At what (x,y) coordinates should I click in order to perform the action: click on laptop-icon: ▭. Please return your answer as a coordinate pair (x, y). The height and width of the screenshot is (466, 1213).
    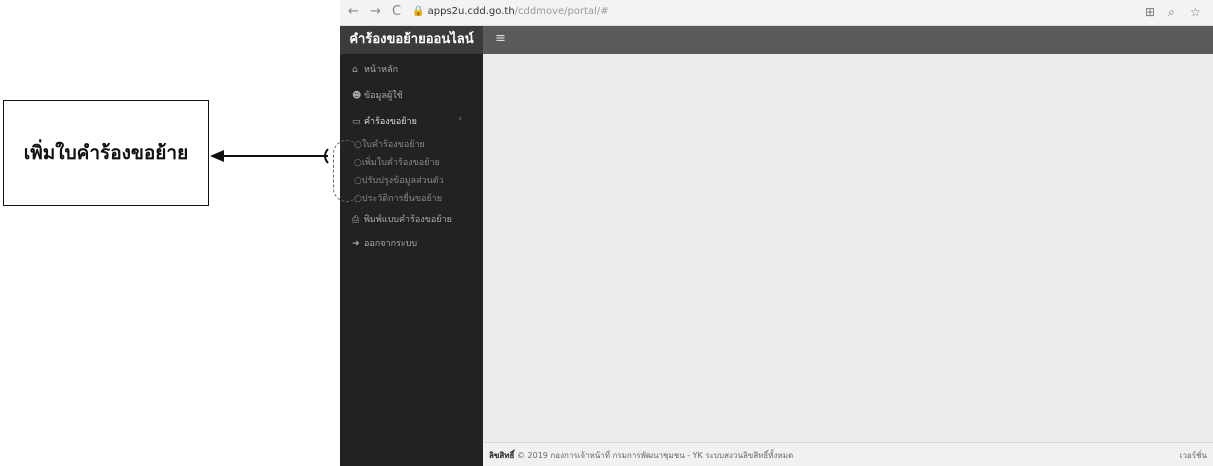
    Looking at the image, I should click on (356, 122).